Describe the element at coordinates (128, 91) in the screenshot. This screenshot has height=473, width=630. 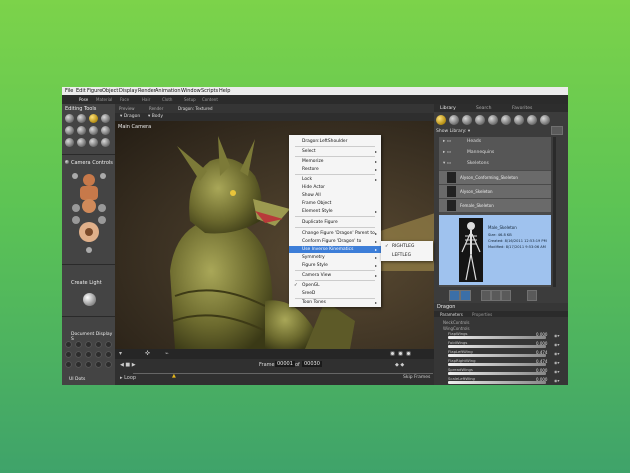
I see `menu-display: Display` at that location.